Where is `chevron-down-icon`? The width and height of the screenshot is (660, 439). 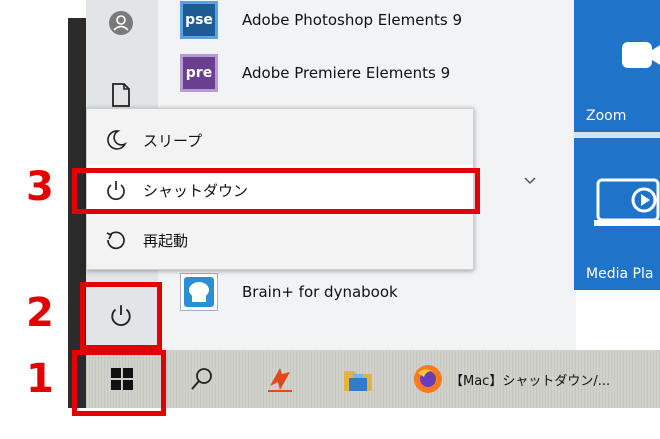
chevron-down-icon is located at coordinates (530, 180).